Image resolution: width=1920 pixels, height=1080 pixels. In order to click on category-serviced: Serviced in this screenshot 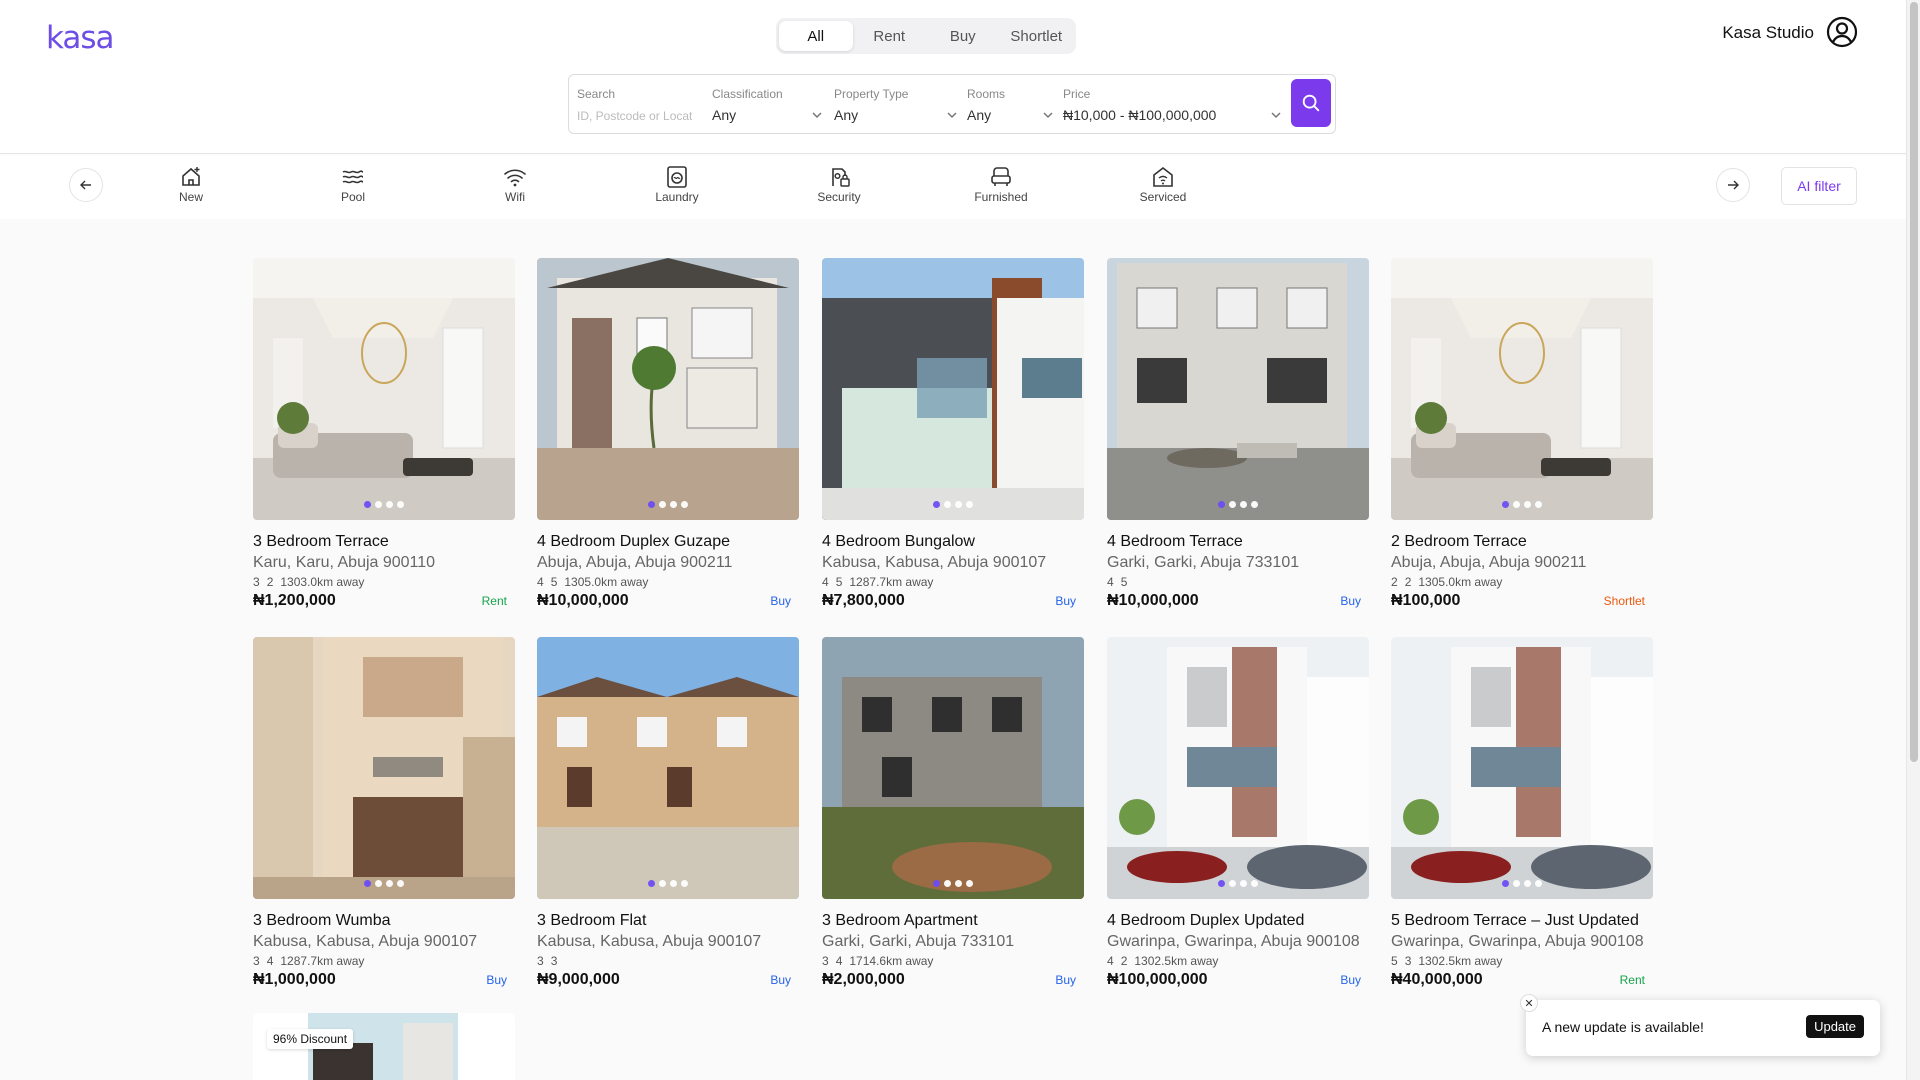, I will do `click(1163, 185)`.